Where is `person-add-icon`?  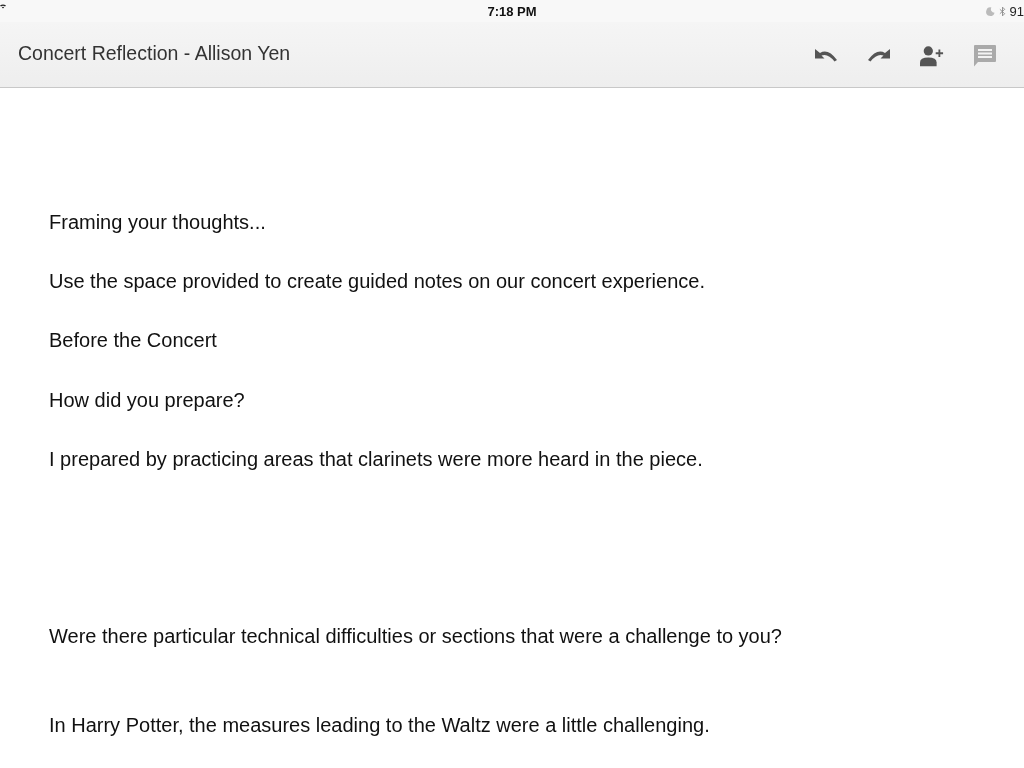 person-add-icon is located at coordinates (931, 55).